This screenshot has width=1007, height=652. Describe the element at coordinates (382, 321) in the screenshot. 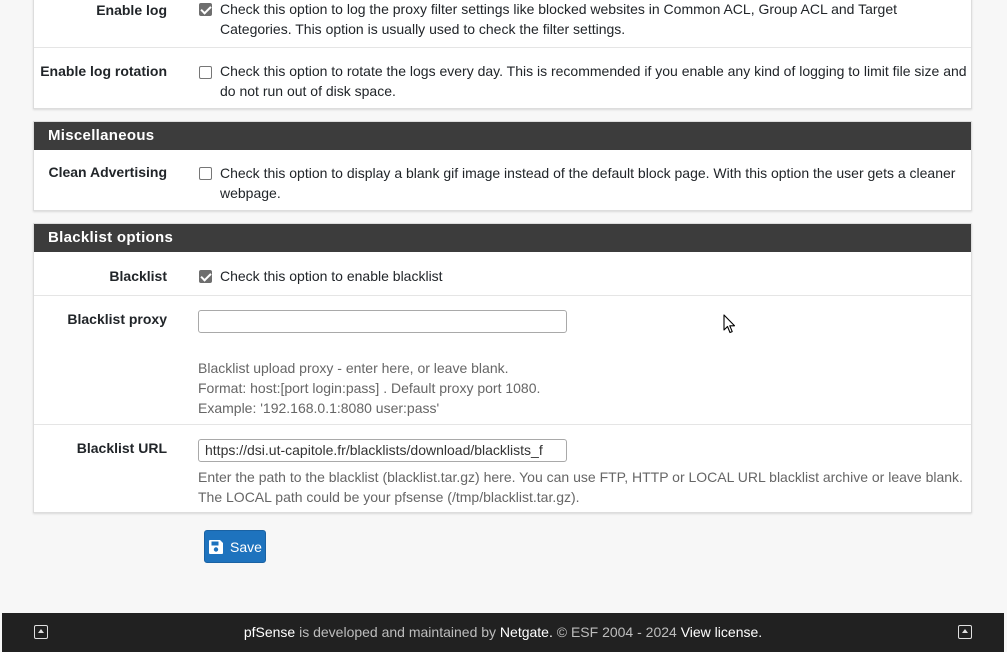

I see `blacklist-proxy-input` at that location.